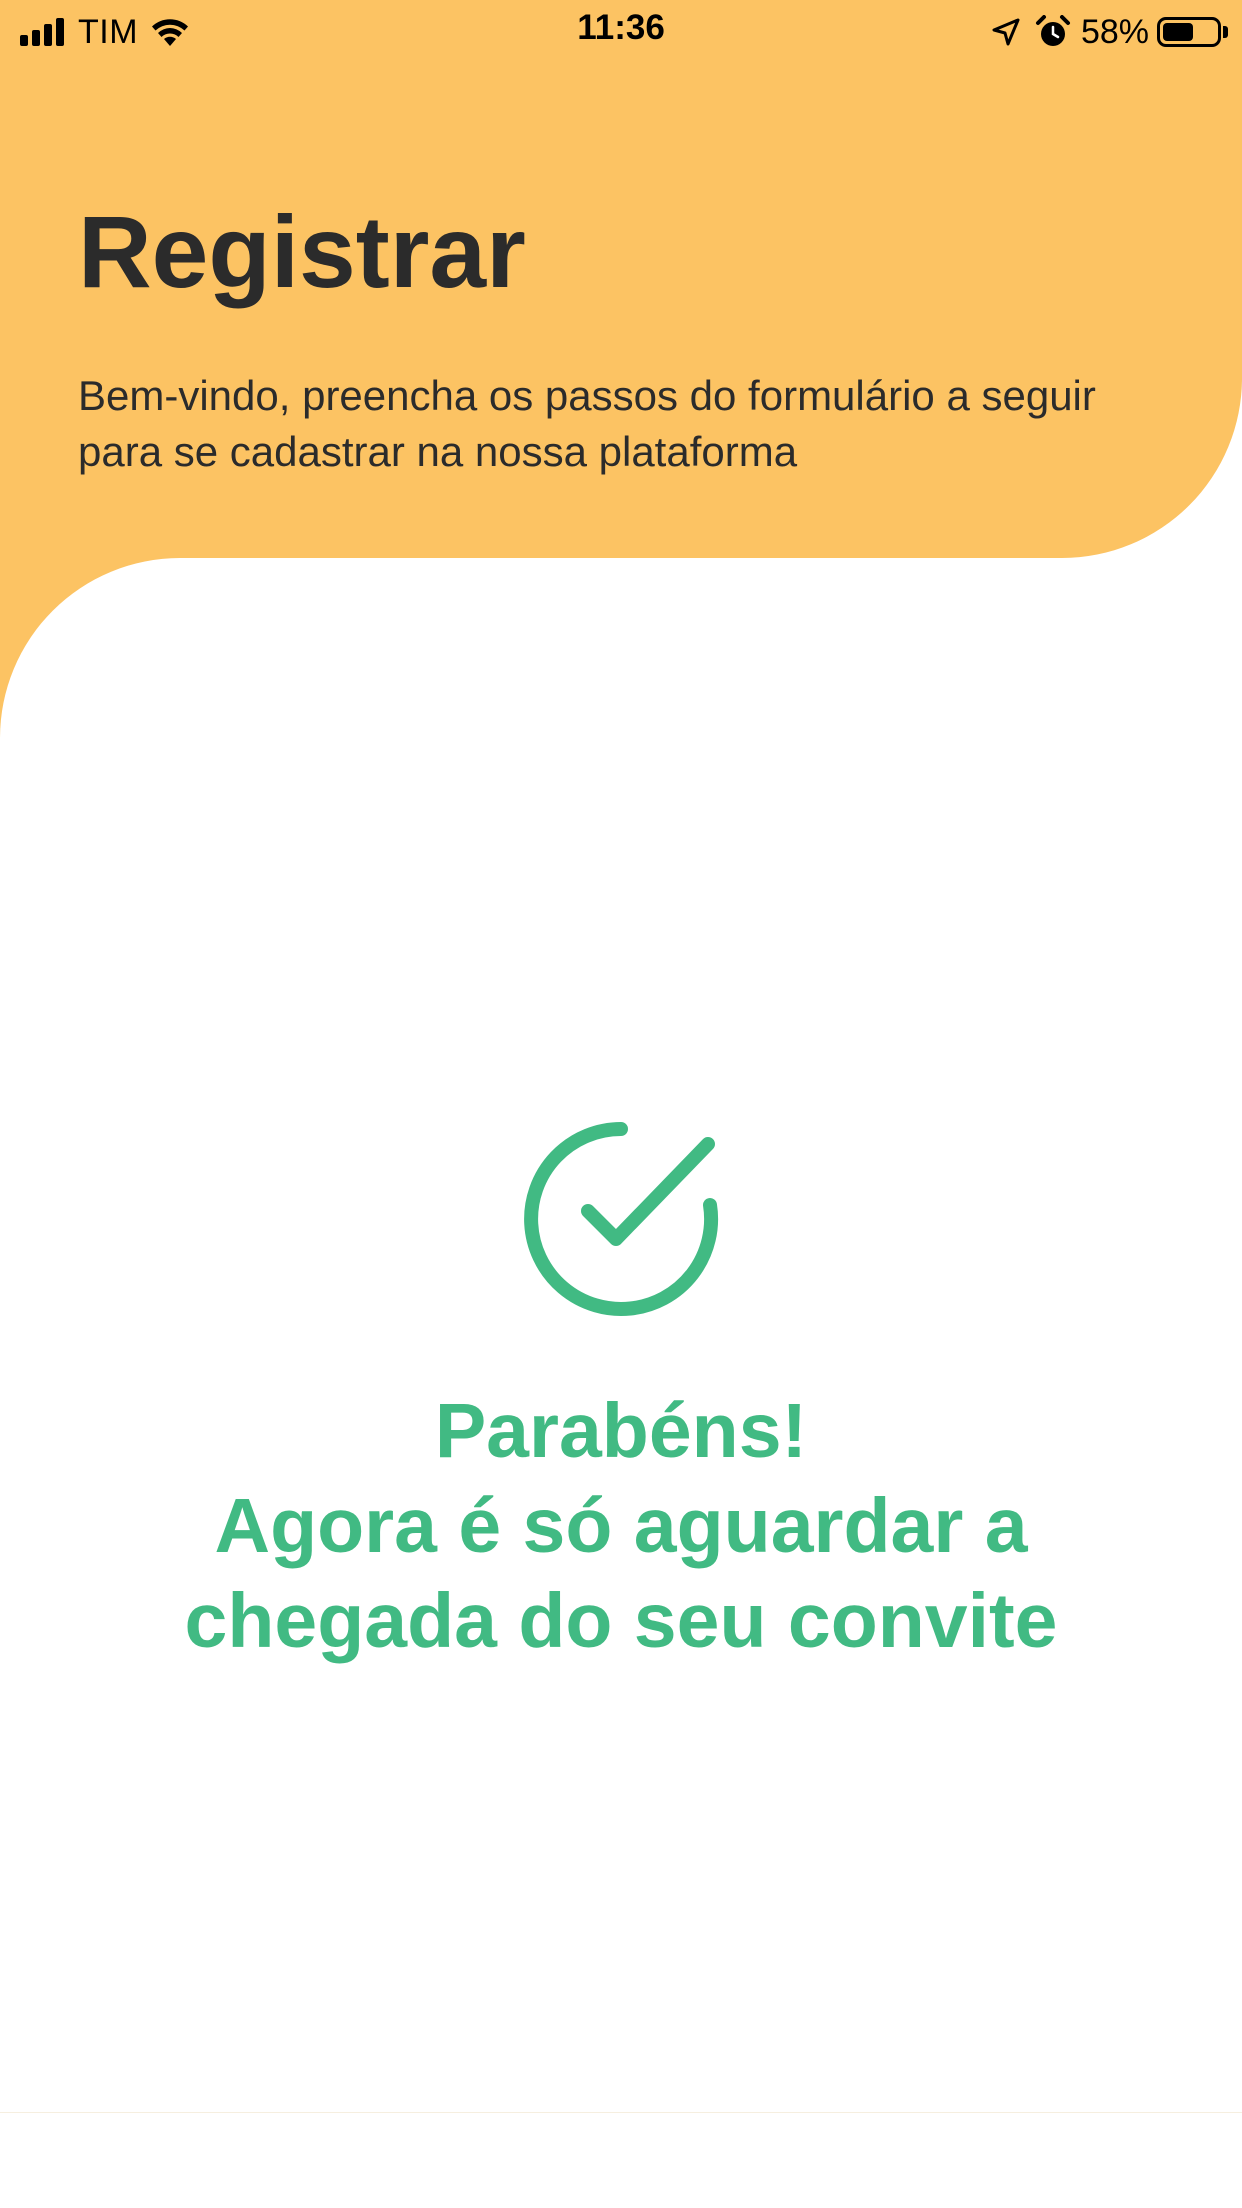  I want to click on battery-level-fill, so click(1178, 32).